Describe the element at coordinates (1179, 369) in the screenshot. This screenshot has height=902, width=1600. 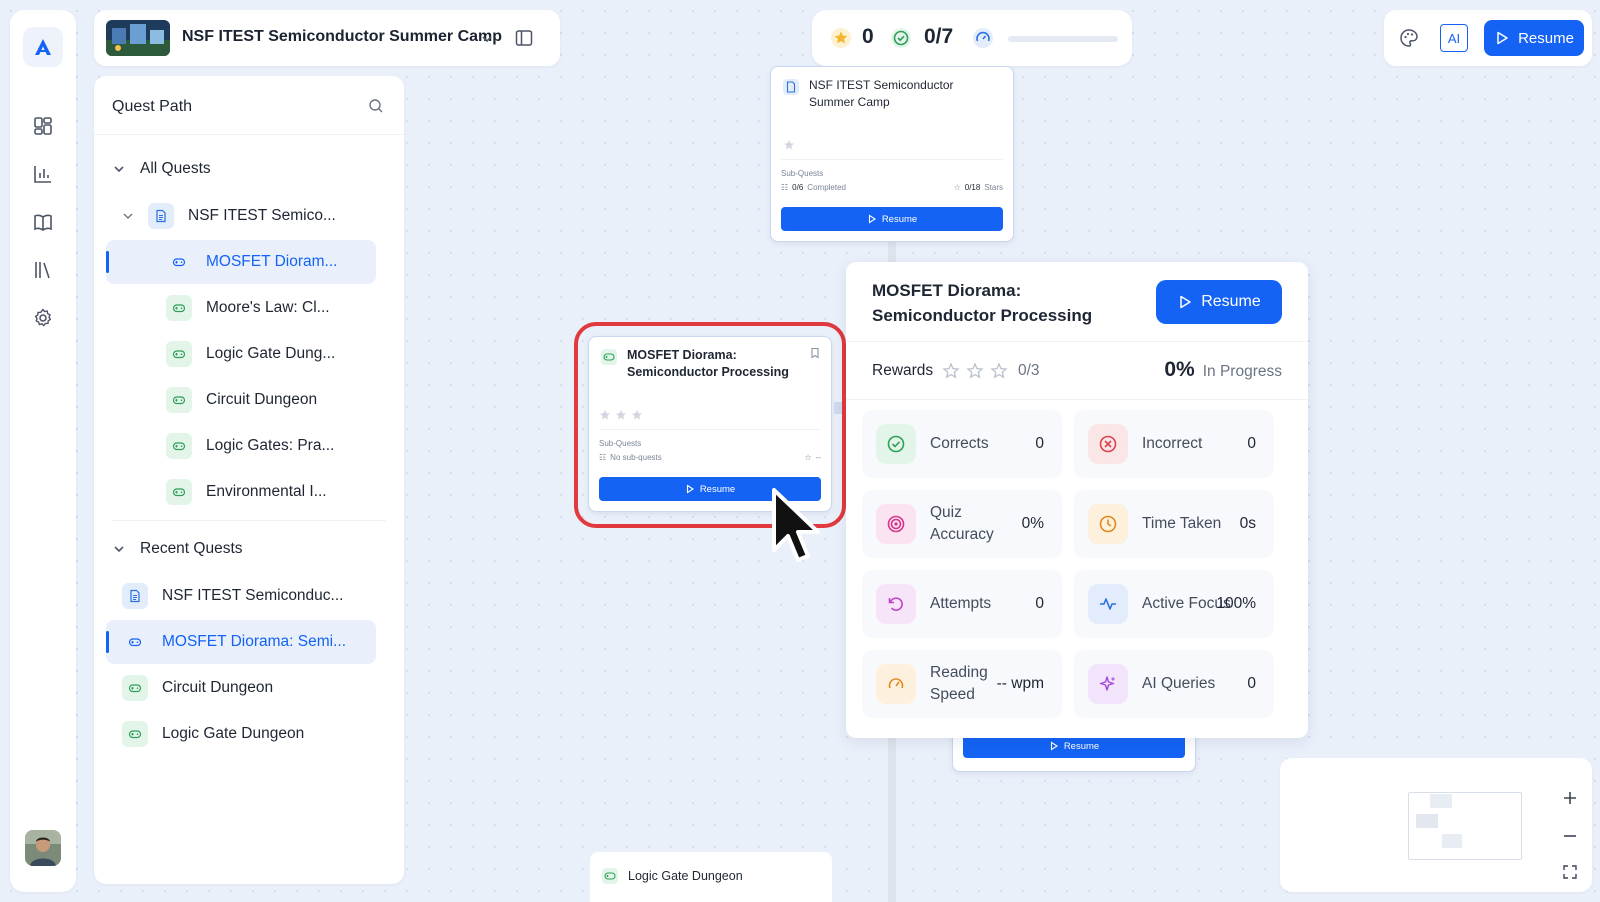
I see `progress-percent: 0%` at that location.